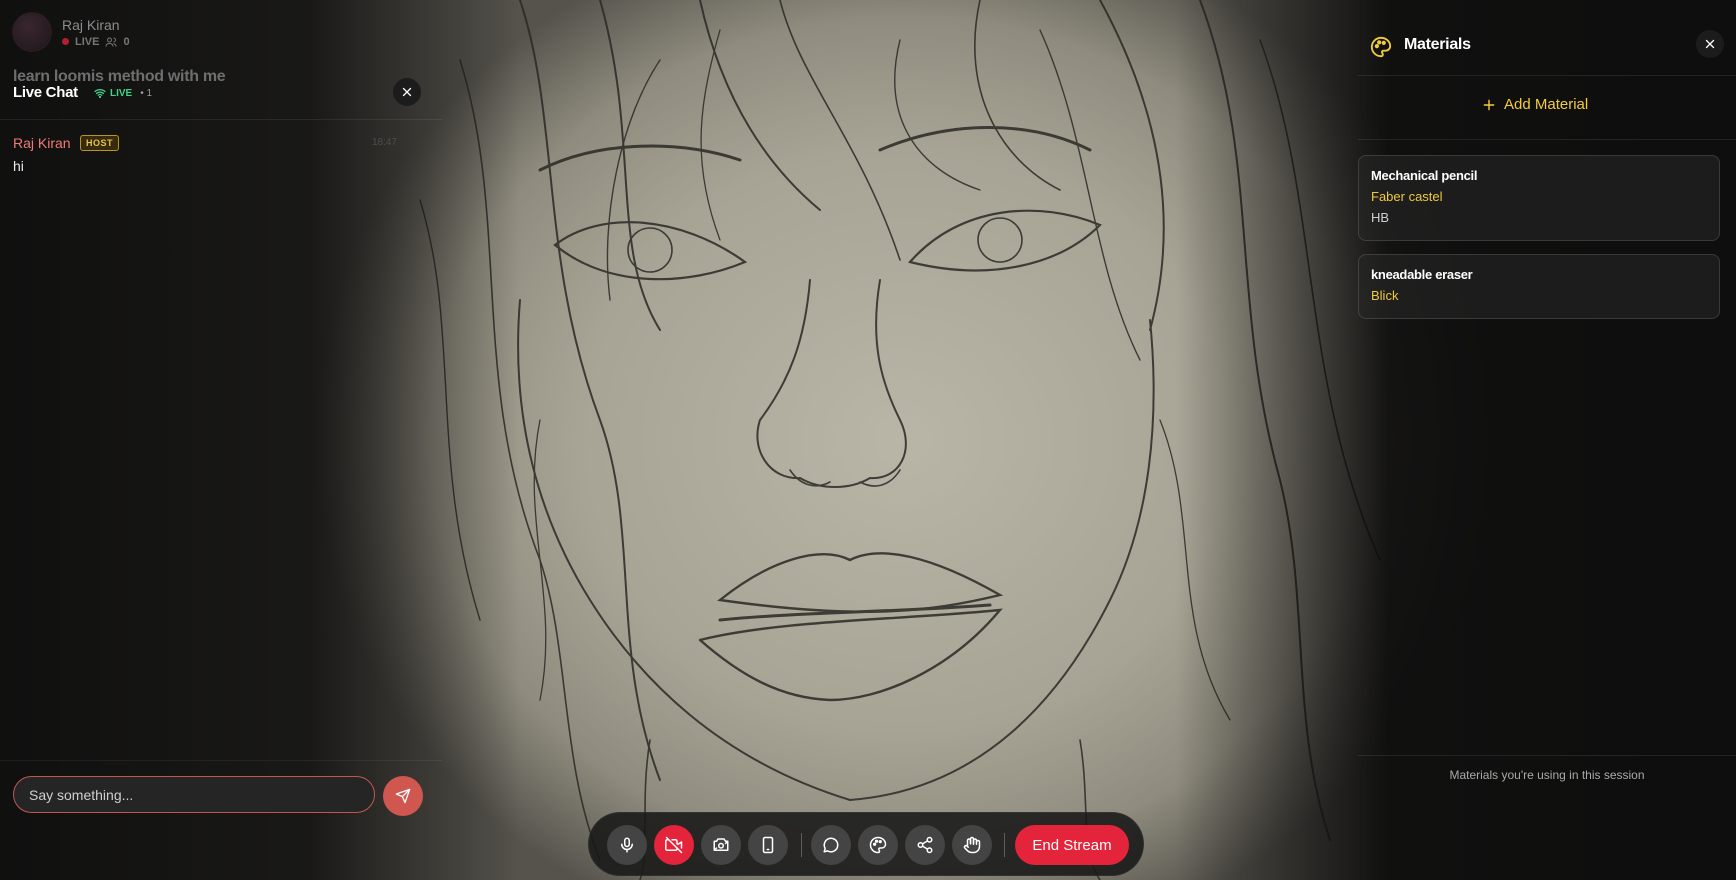 This screenshot has height=880, width=1736. I want to click on stream-control-bar: End Stream, so click(866, 844).